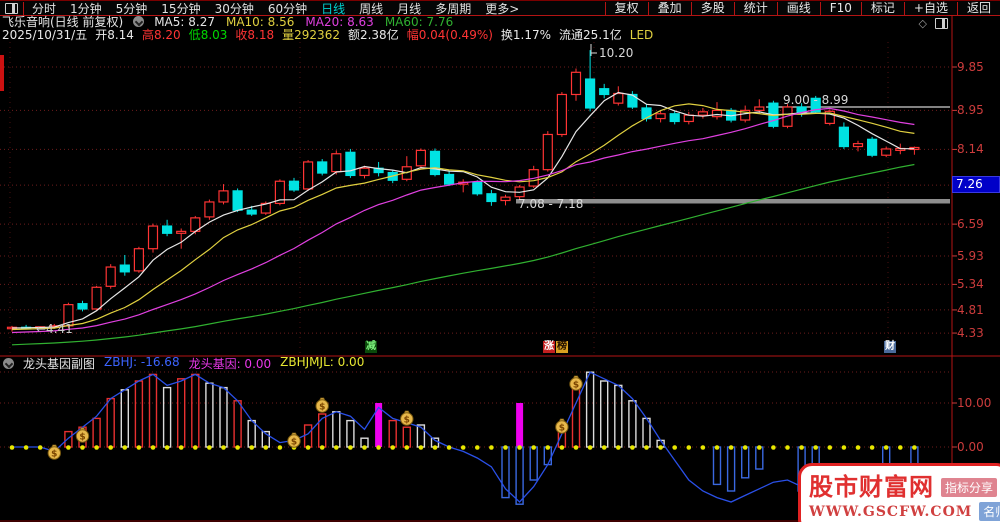 The height and width of the screenshot is (522, 1000). Describe the element at coordinates (616, 53) in the screenshot. I see `peak-price-annotation: 10.20` at that location.